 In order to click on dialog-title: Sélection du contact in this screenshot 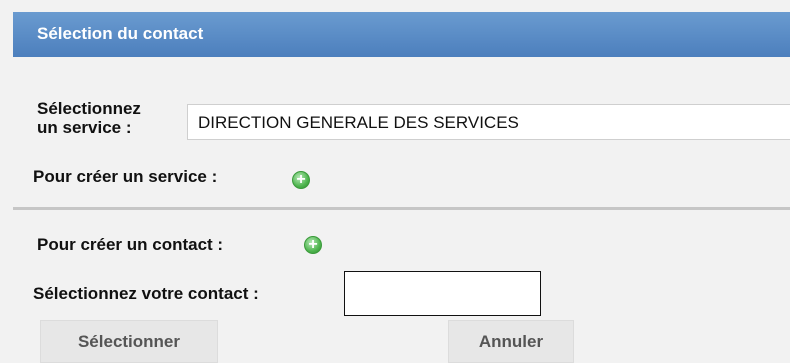, I will do `click(120, 33)`.